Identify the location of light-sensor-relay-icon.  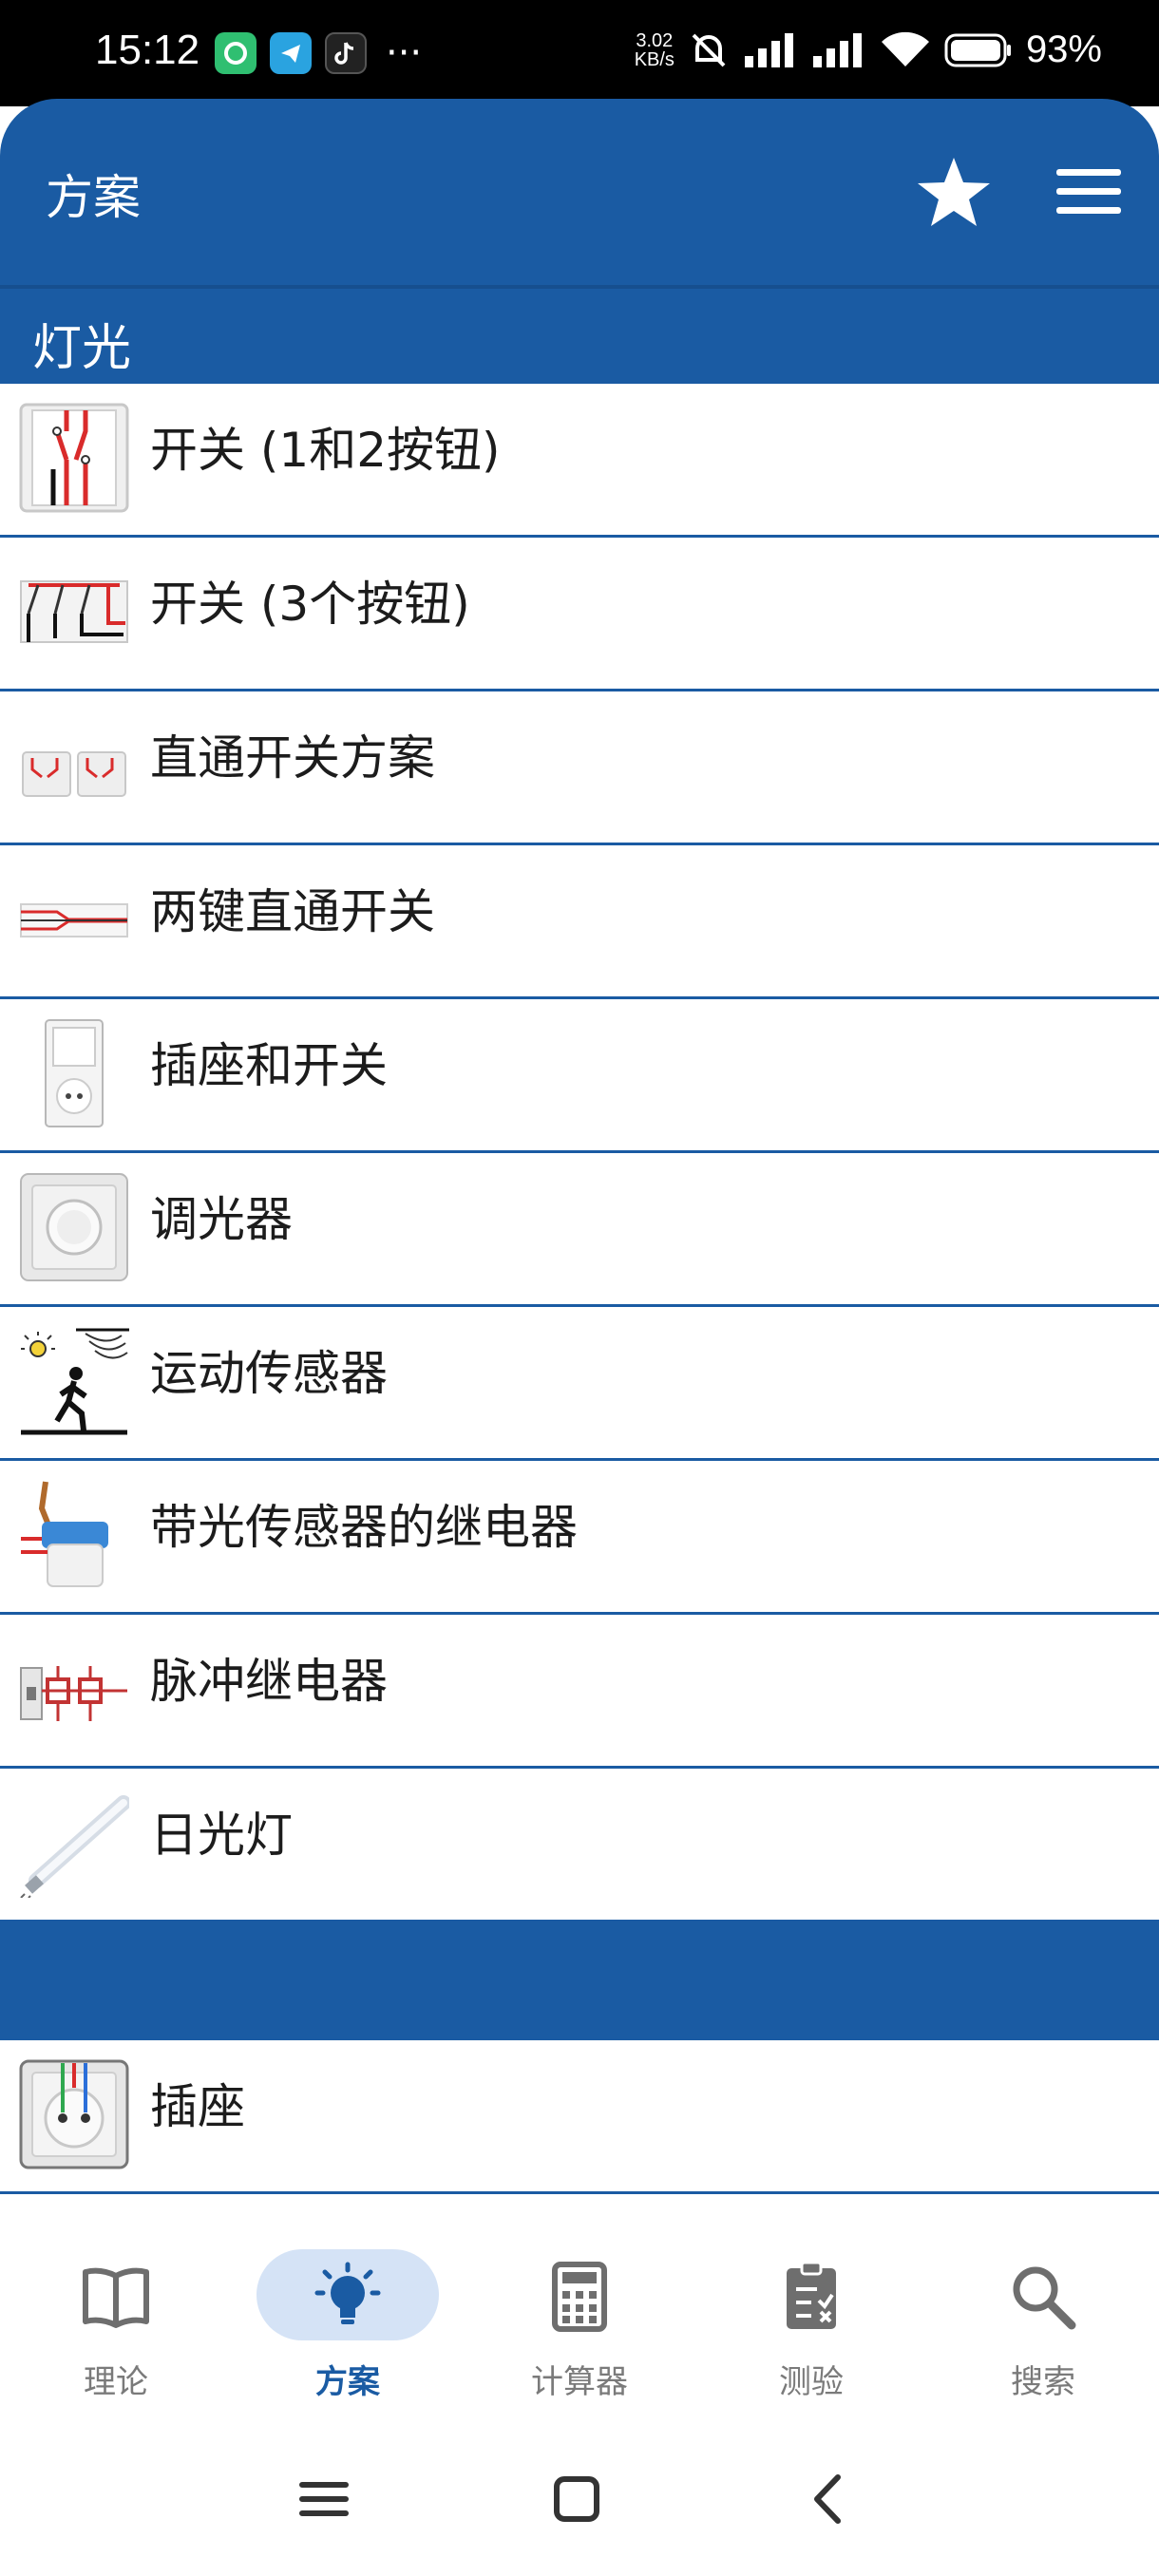
(64, 1534).